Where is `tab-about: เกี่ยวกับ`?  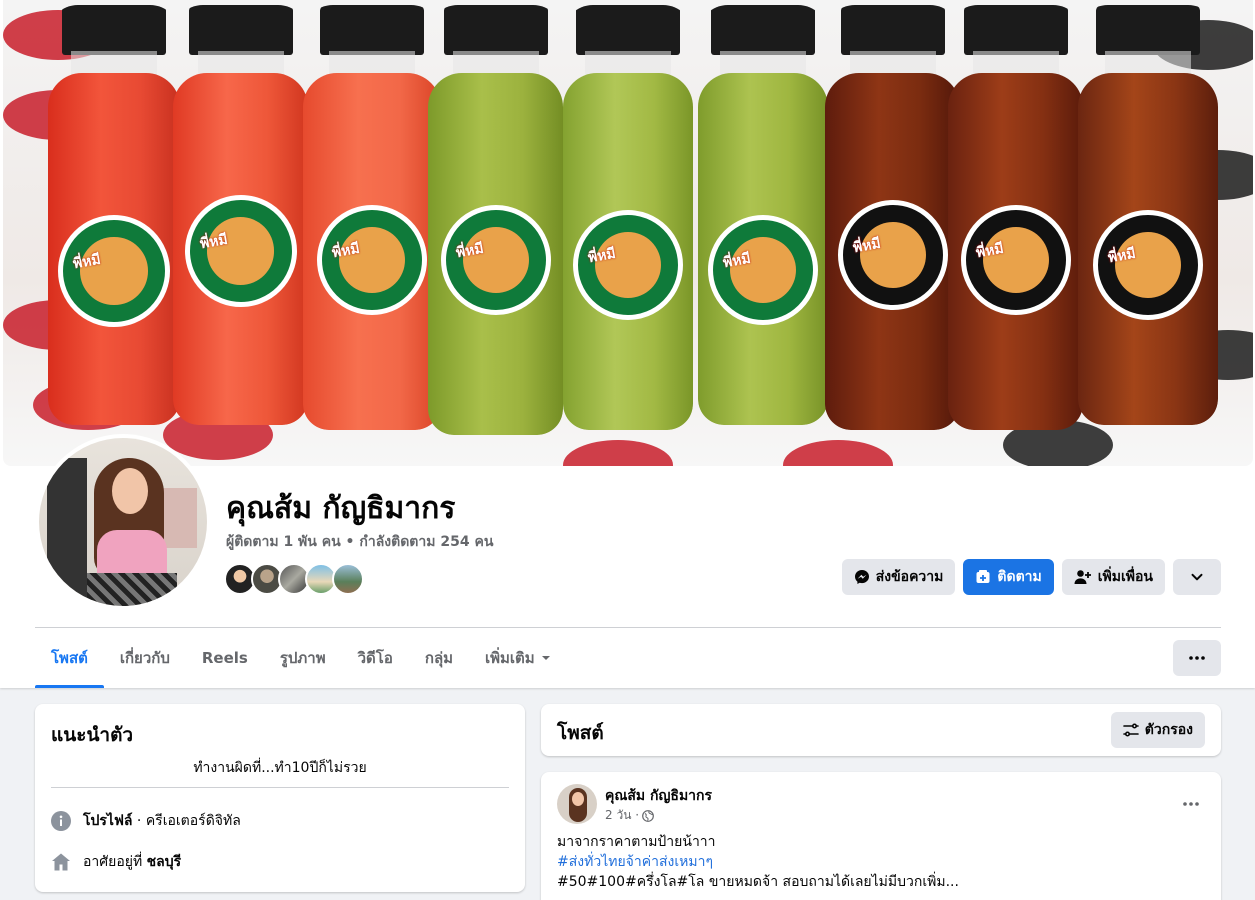
tab-about: เกี่ยวกับ is located at coordinates (145, 658).